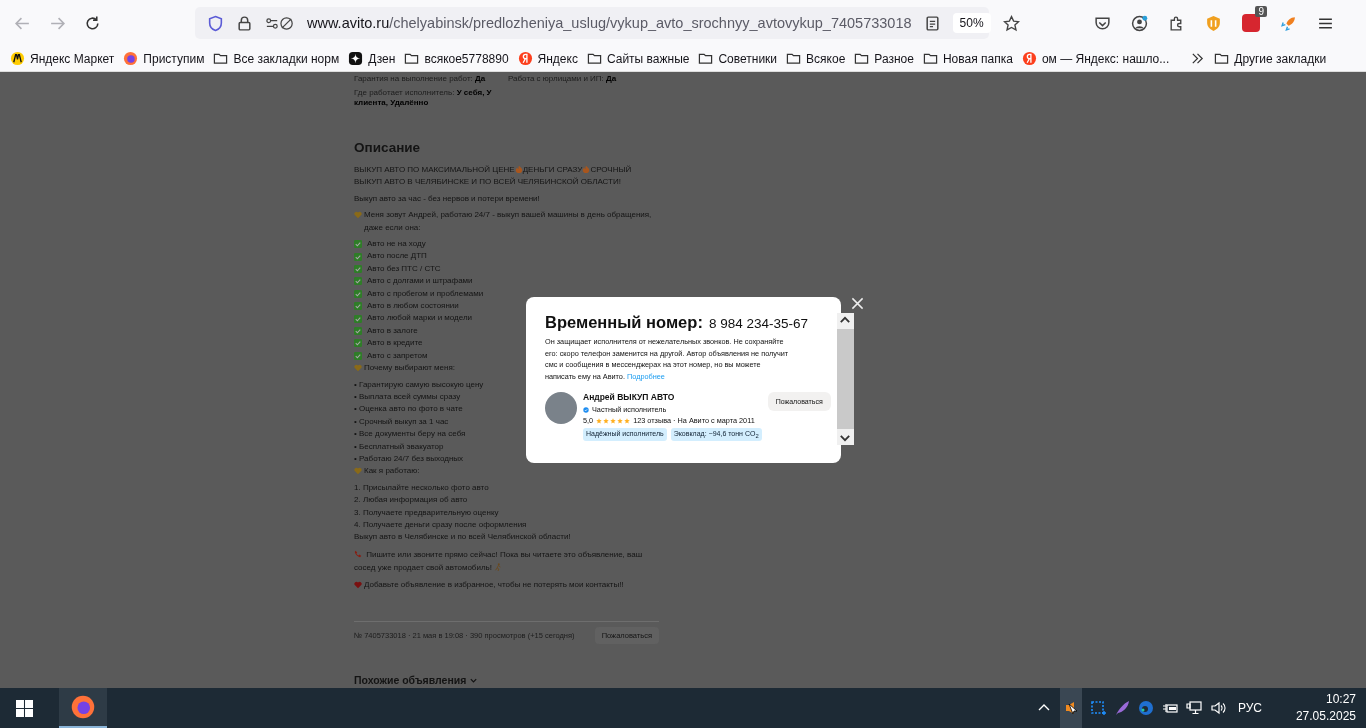 The height and width of the screenshot is (728, 1366). Describe the element at coordinates (419, 384) in the screenshot. I see `list-item-text: • Гарантирую самую высокую цену` at that location.